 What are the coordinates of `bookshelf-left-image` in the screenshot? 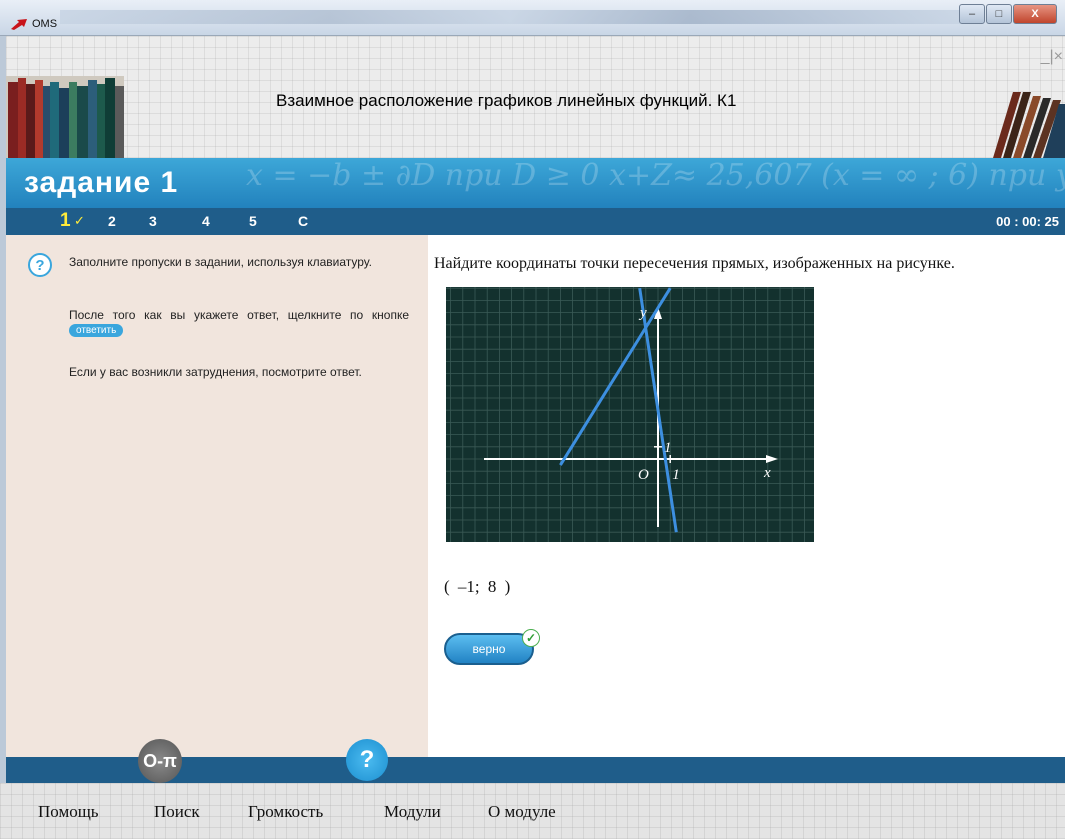 It's located at (65, 117).